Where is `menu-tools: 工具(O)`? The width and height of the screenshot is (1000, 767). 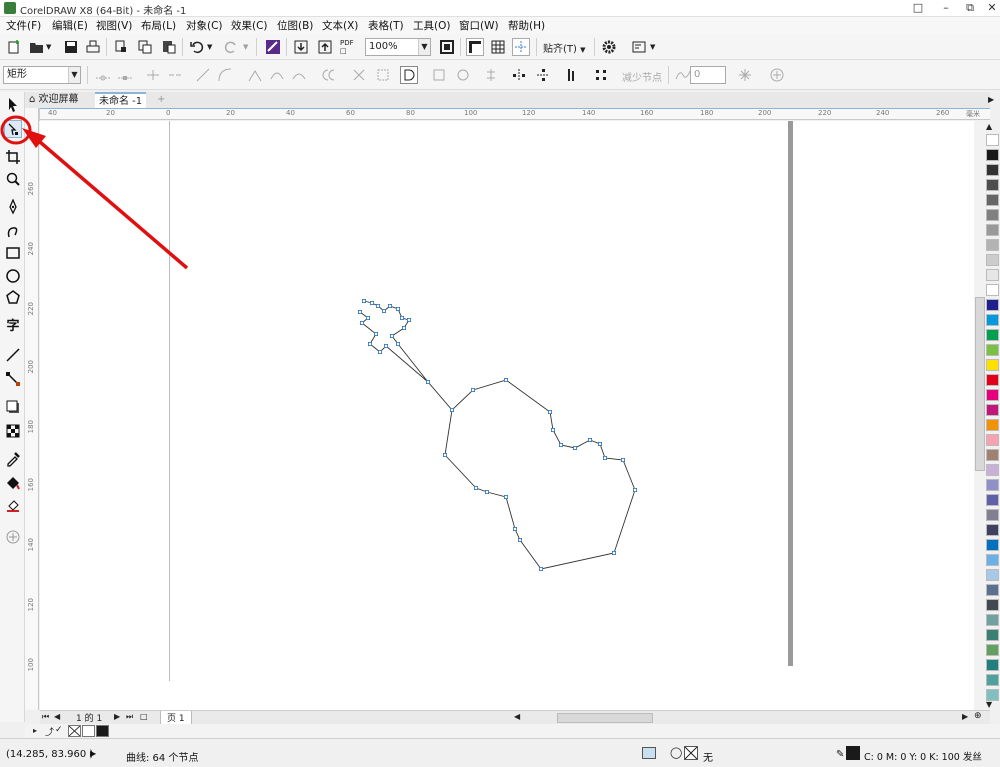
menu-tools: 工具(O) is located at coordinates (431, 25).